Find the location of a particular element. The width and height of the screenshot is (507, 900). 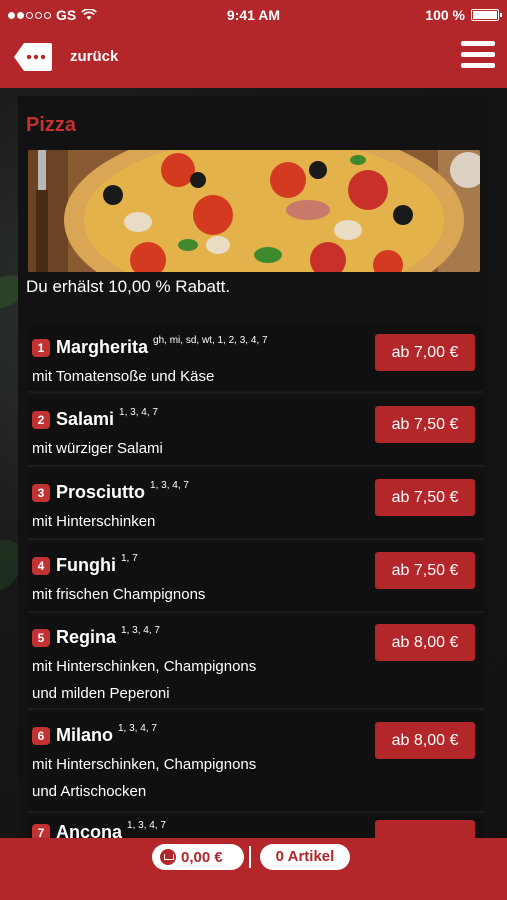

item-name: Milano is located at coordinates (84, 735).